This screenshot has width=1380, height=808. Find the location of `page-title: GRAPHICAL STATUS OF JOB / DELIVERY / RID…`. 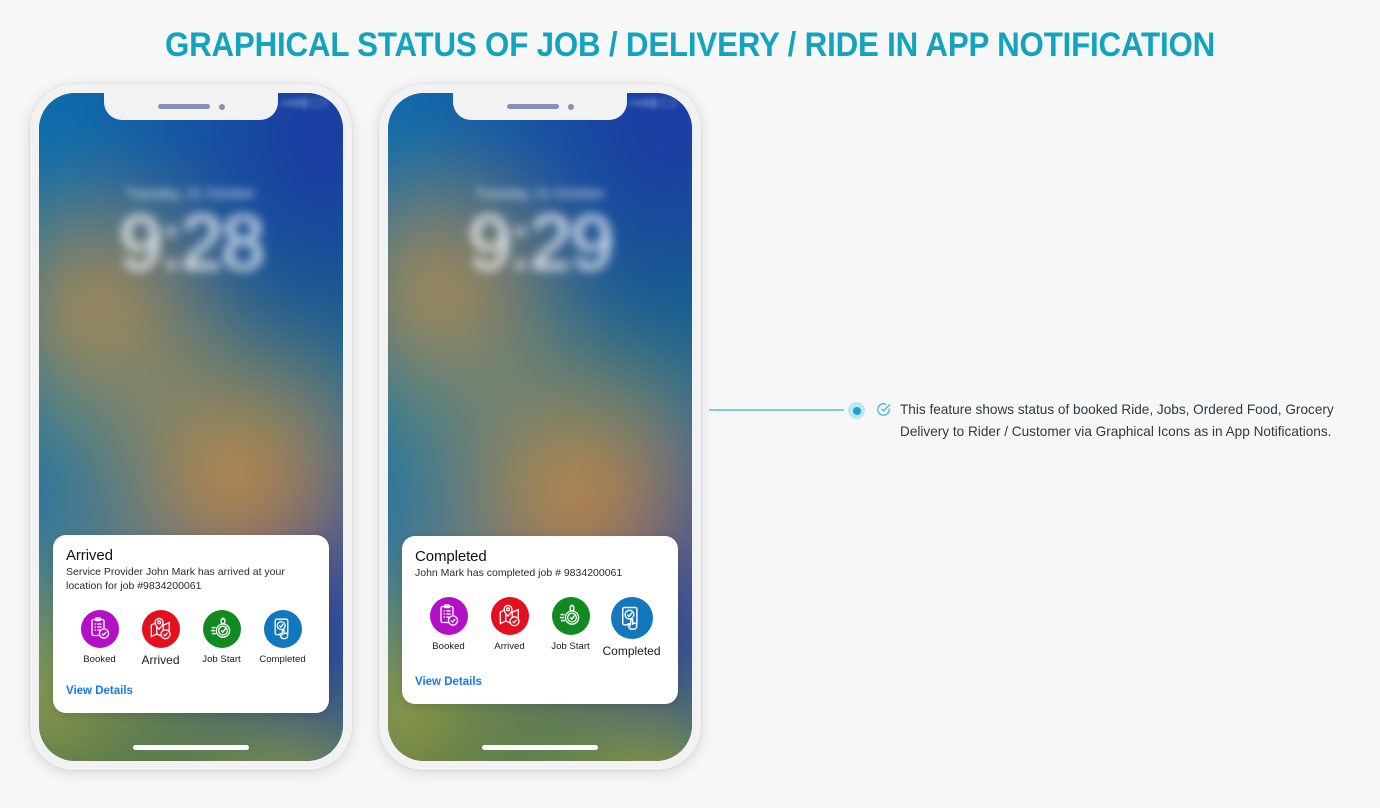

page-title: GRAPHICAL STATUS OF JOB / DELIVERY / RID… is located at coordinates (690, 45).